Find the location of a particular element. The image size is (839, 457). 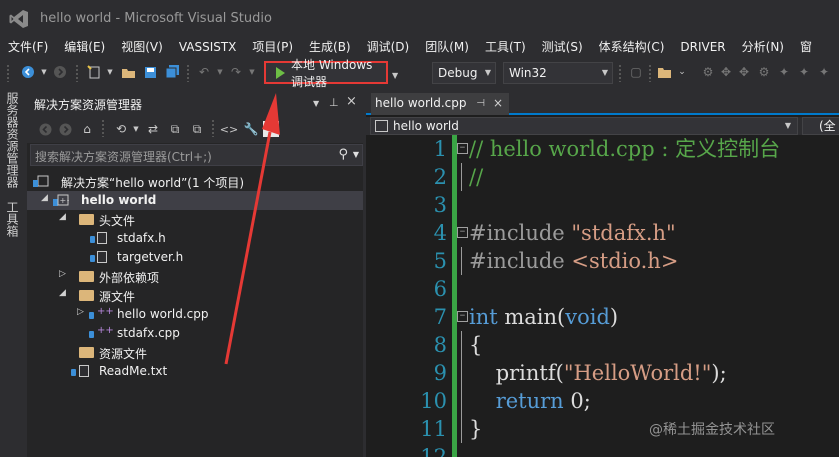

menu-test: 测试(S) is located at coordinates (562, 47).